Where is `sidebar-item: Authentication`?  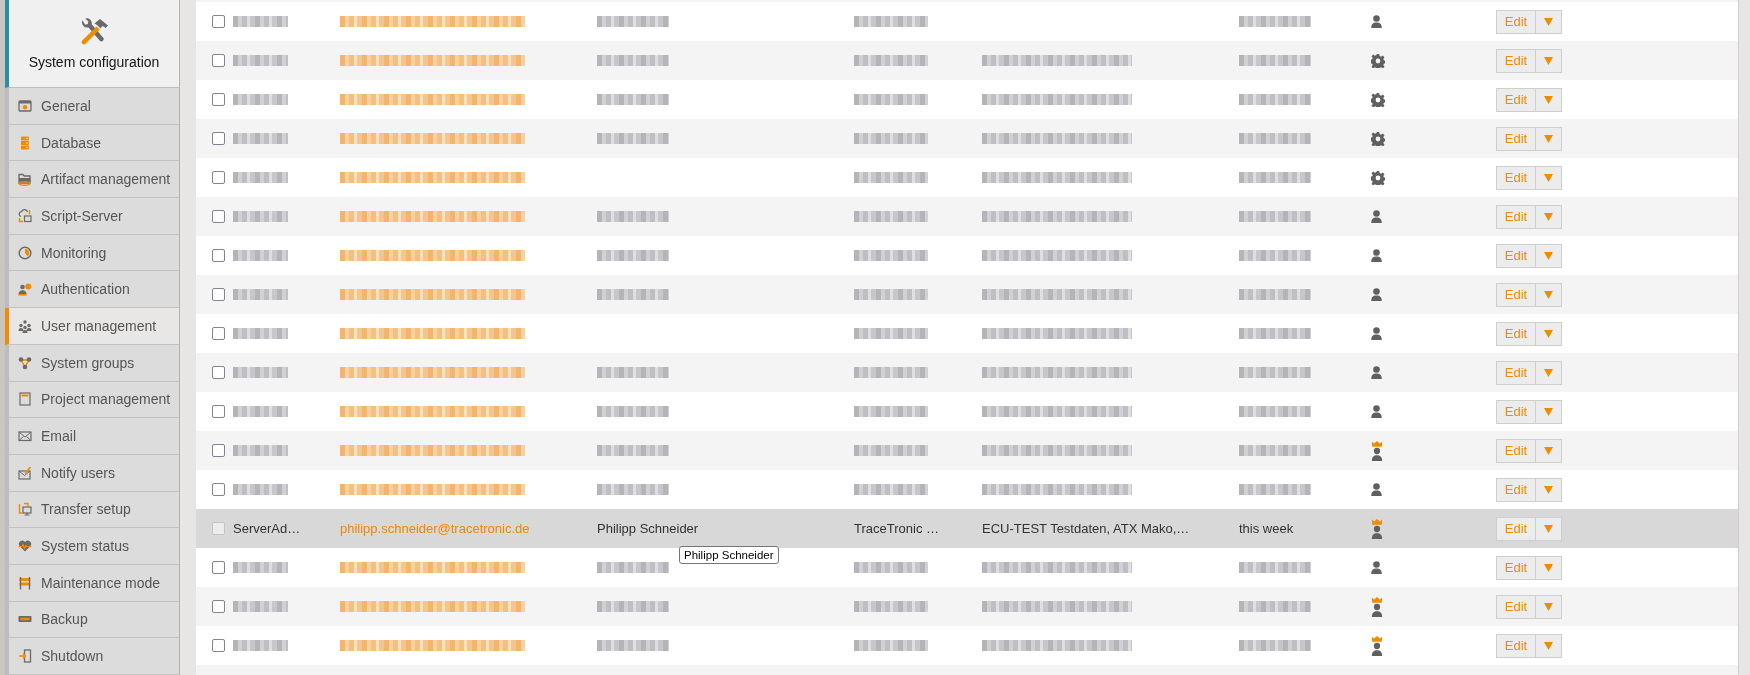 sidebar-item: Authentication is located at coordinates (92, 290).